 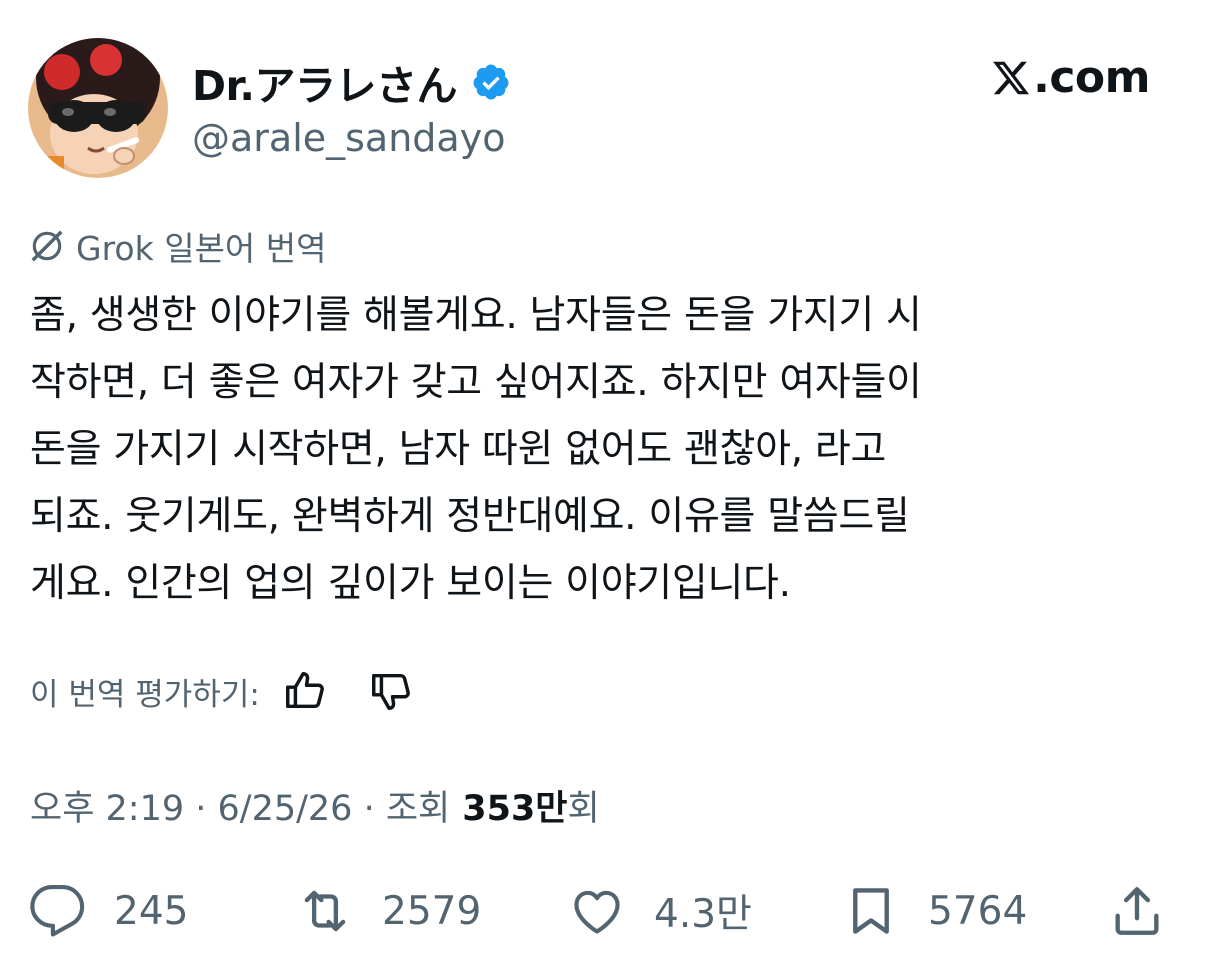 I want to click on repost-button: 2579, so click(x=388, y=911).